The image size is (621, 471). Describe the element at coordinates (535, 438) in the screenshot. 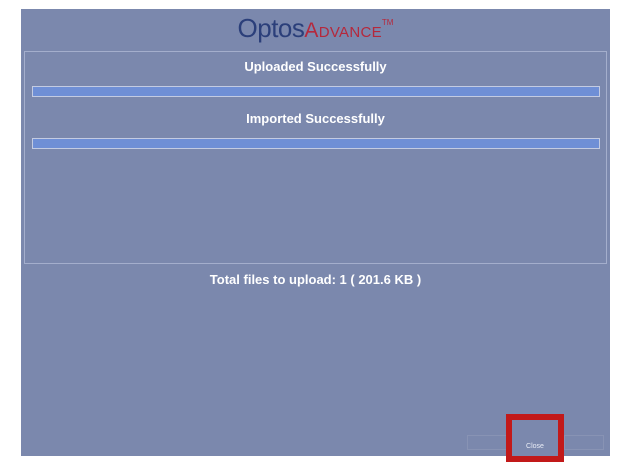

I see `close-button: Close` at that location.